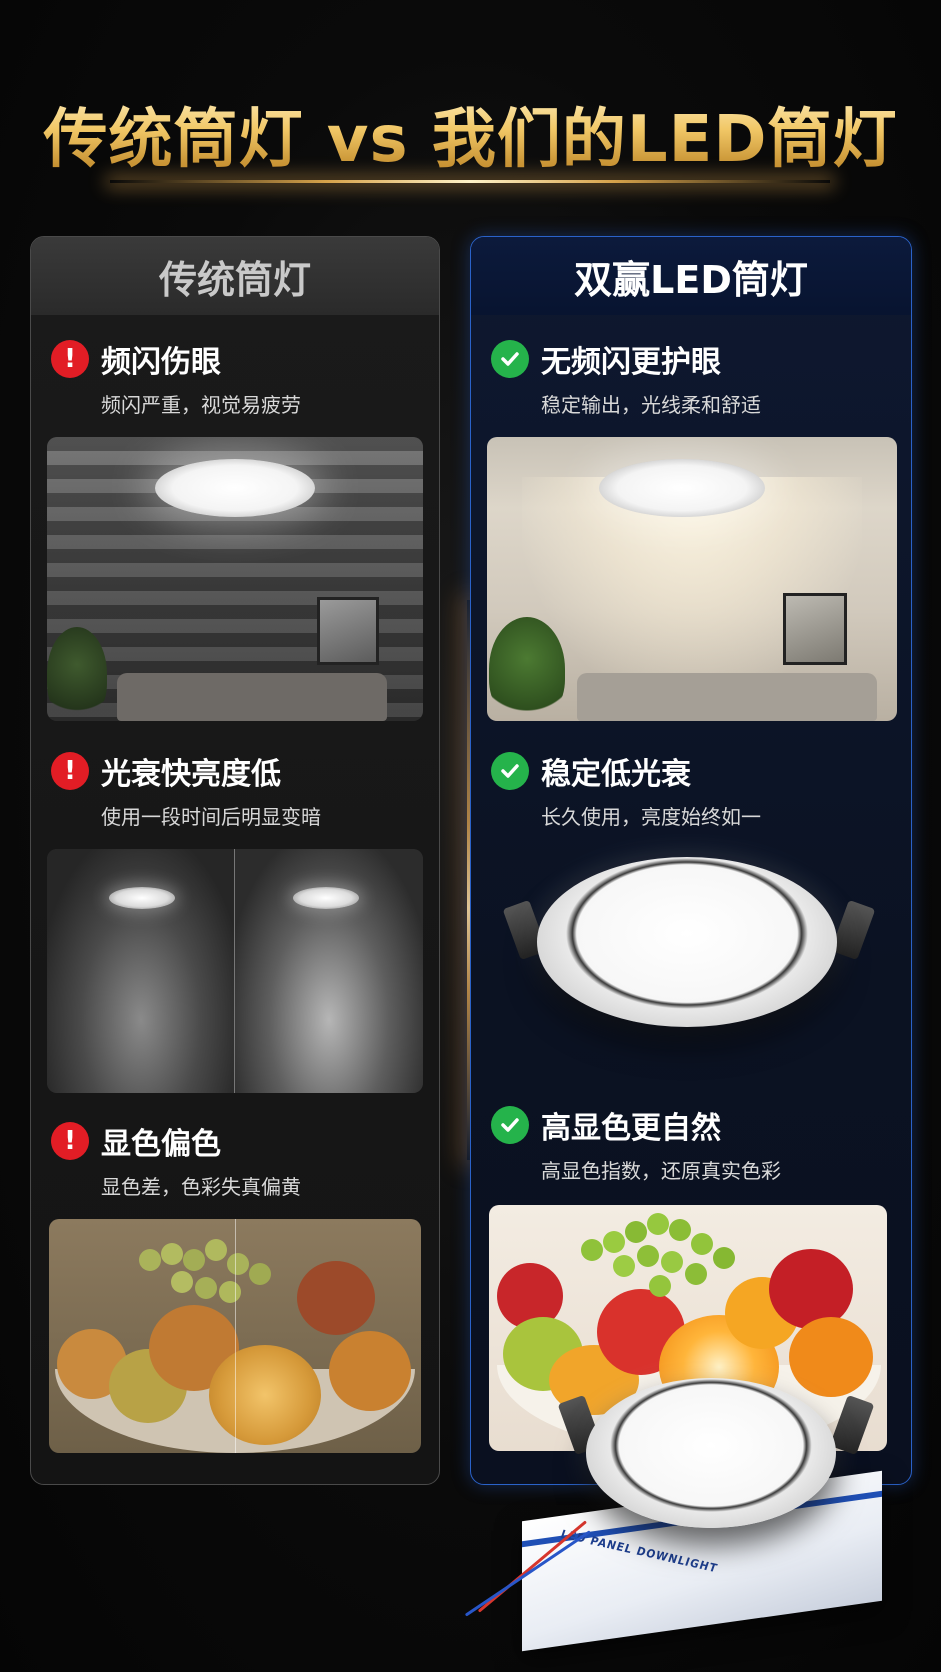  I want to click on feature-subtitle: 频闪严重，视觉易疲劳, so click(201, 405).